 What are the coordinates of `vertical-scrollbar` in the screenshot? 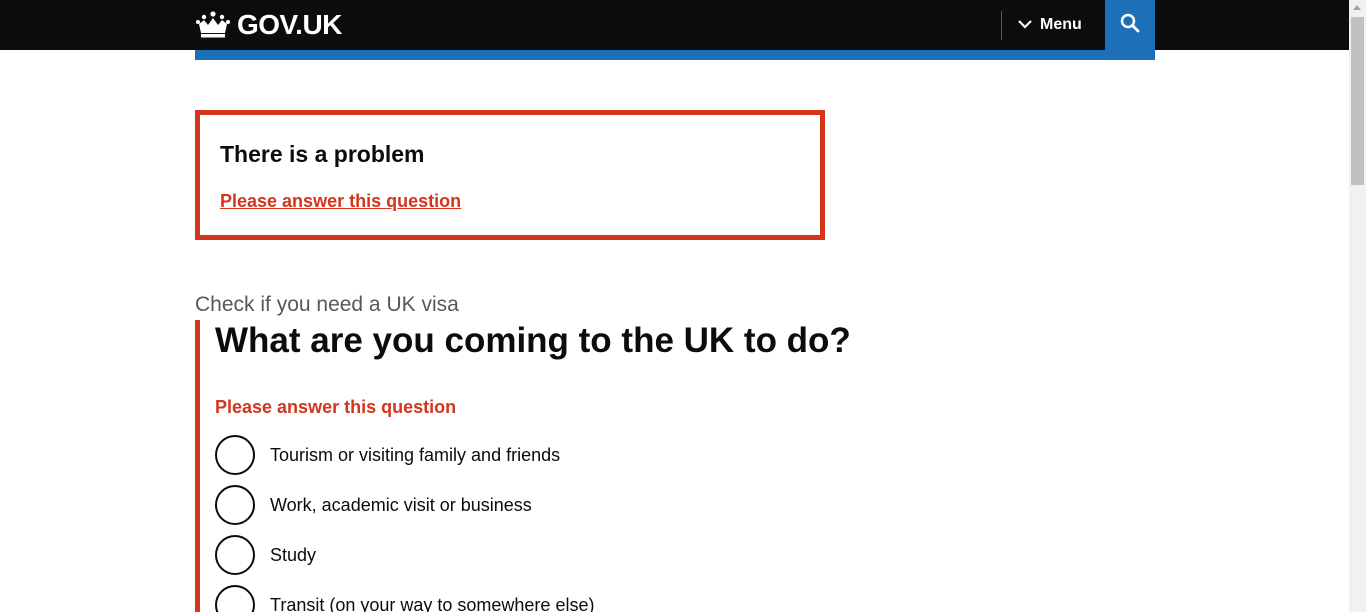 It's located at (1357, 306).